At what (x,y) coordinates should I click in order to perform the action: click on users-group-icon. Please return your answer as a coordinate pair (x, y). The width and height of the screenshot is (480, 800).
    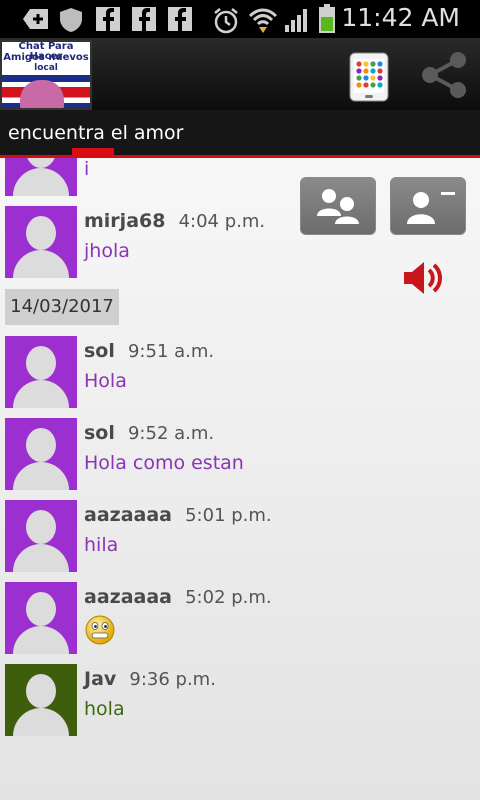
    Looking at the image, I should click on (338, 206).